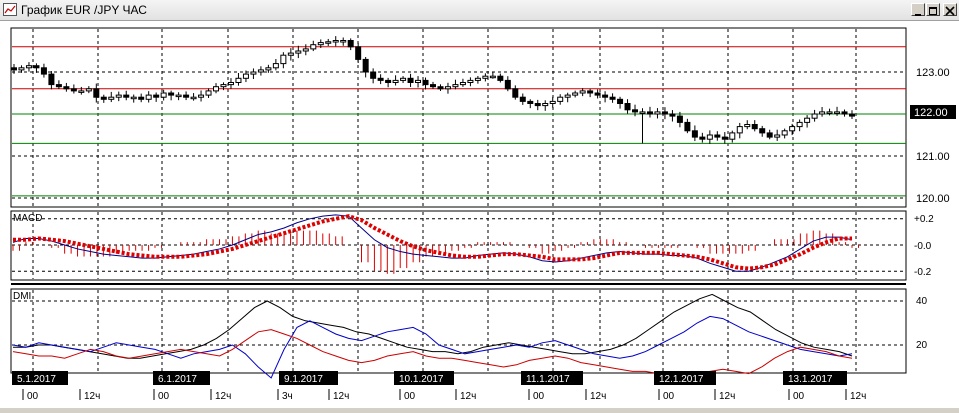 The height and width of the screenshot is (413, 959). I want to click on dmi-tick-label: 20, so click(922, 345).